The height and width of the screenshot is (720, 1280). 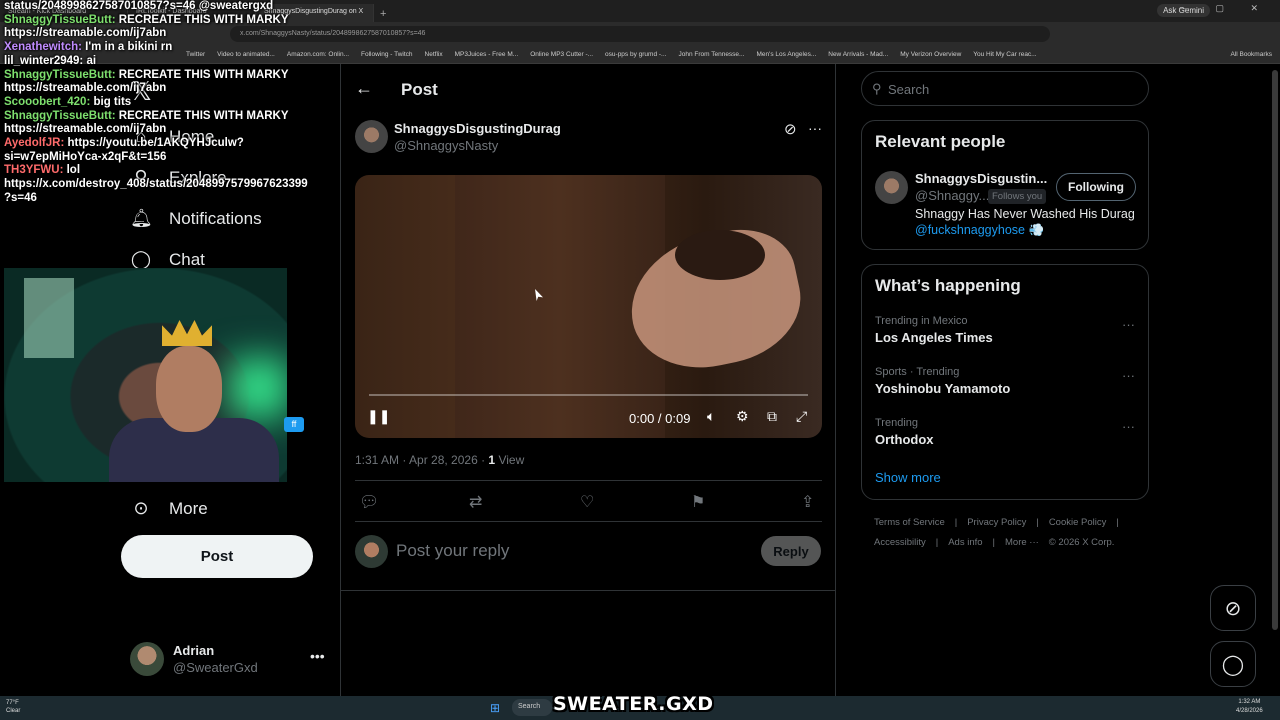 What do you see at coordinates (317, 656) in the screenshot?
I see `more-icon: •••` at bounding box center [317, 656].